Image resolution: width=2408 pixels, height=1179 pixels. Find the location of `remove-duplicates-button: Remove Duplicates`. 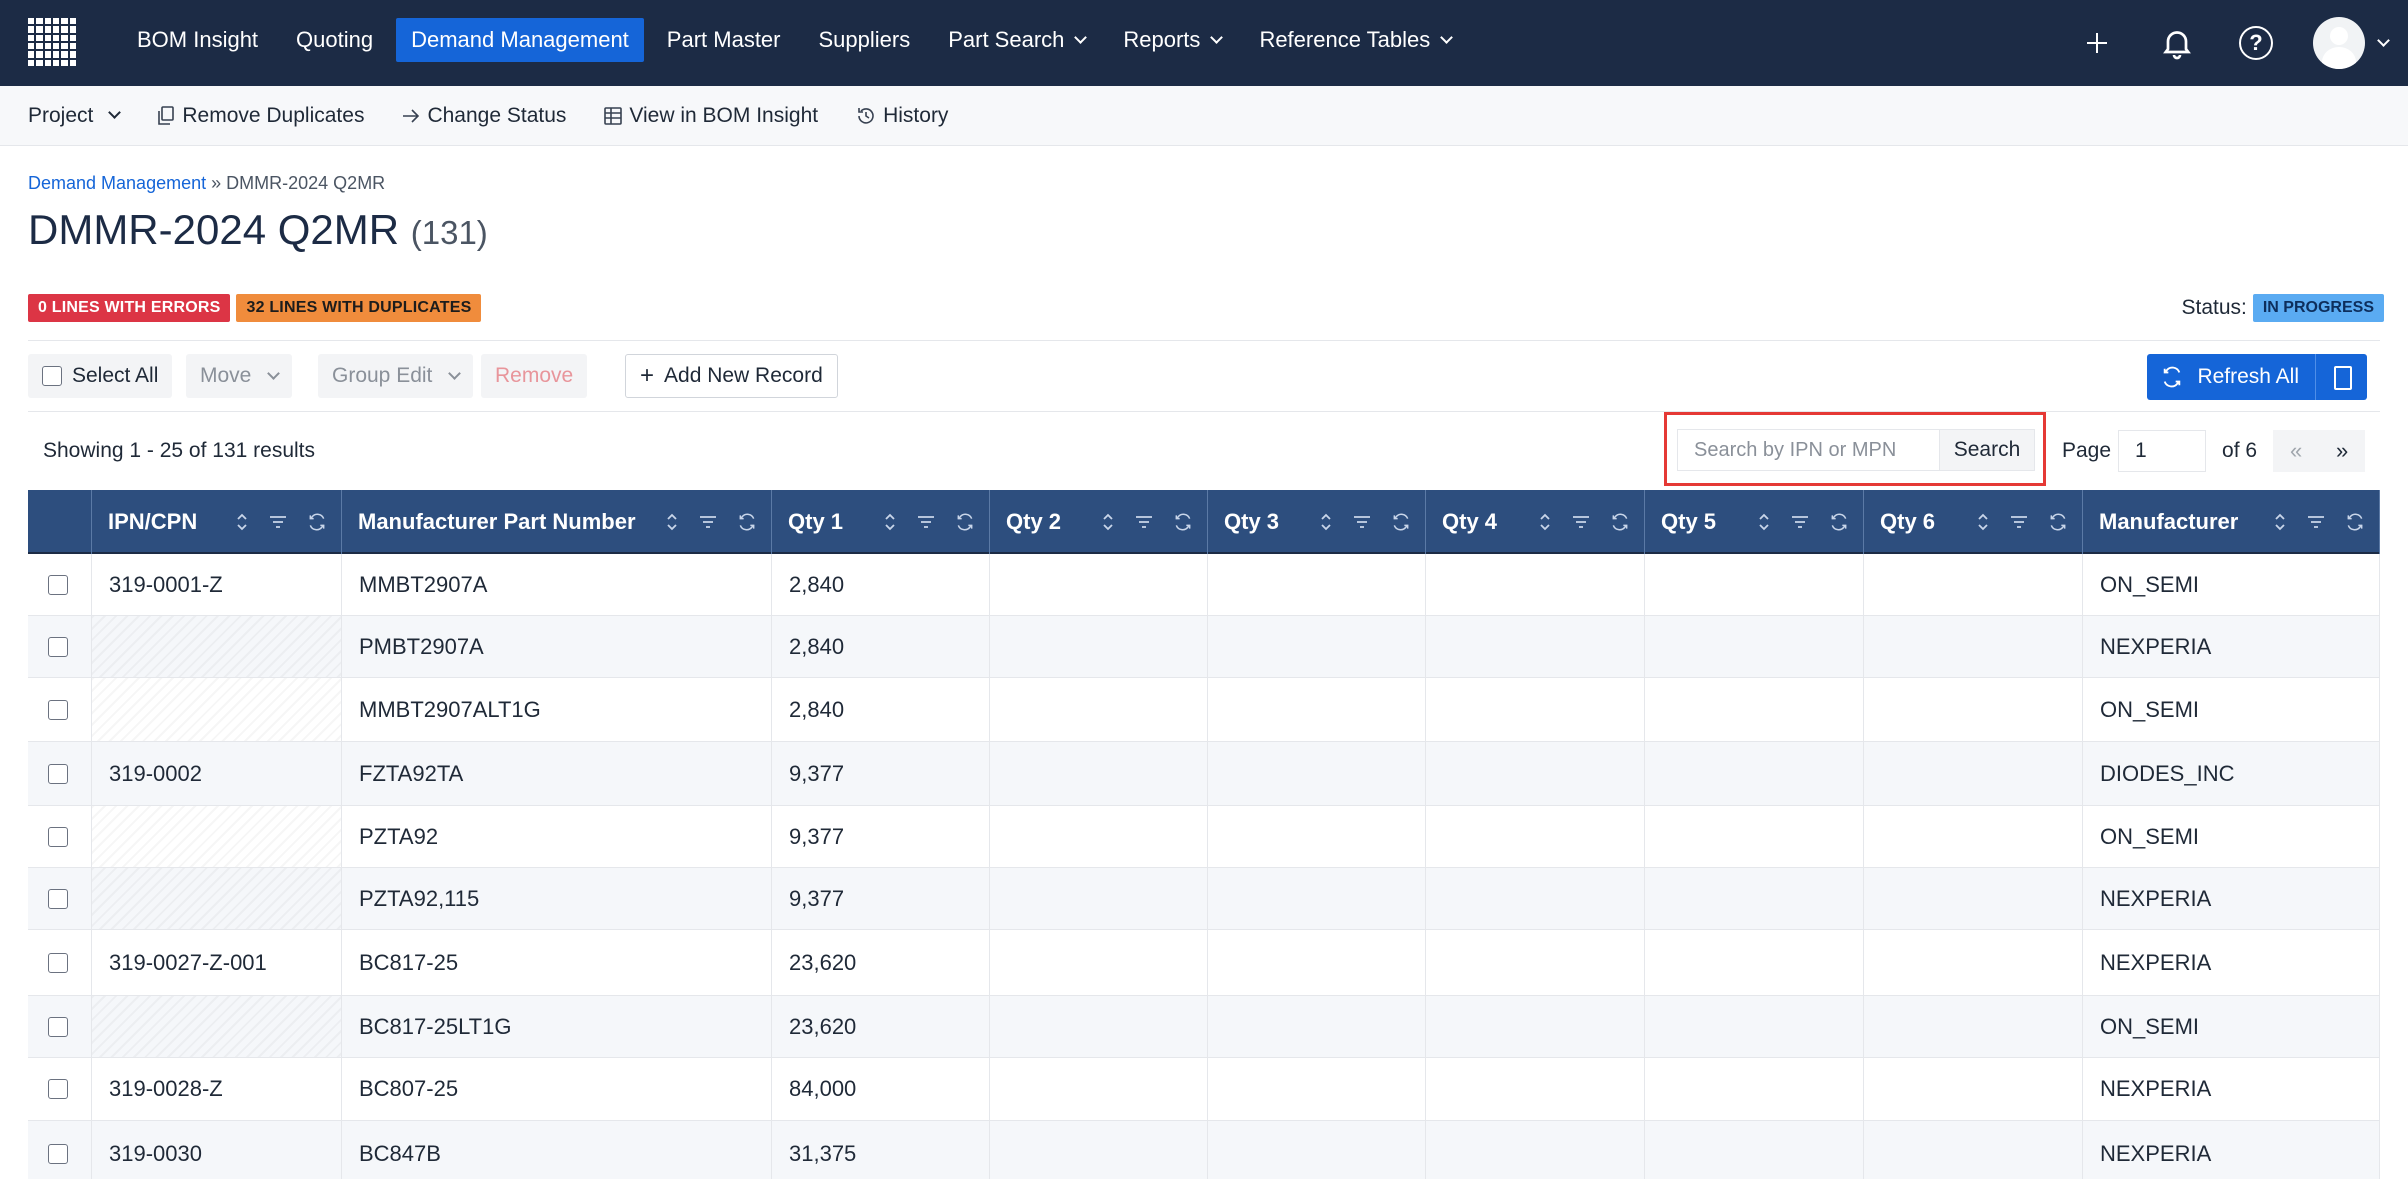

remove-duplicates-button: Remove Duplicates is located at coordinates (260, 116).